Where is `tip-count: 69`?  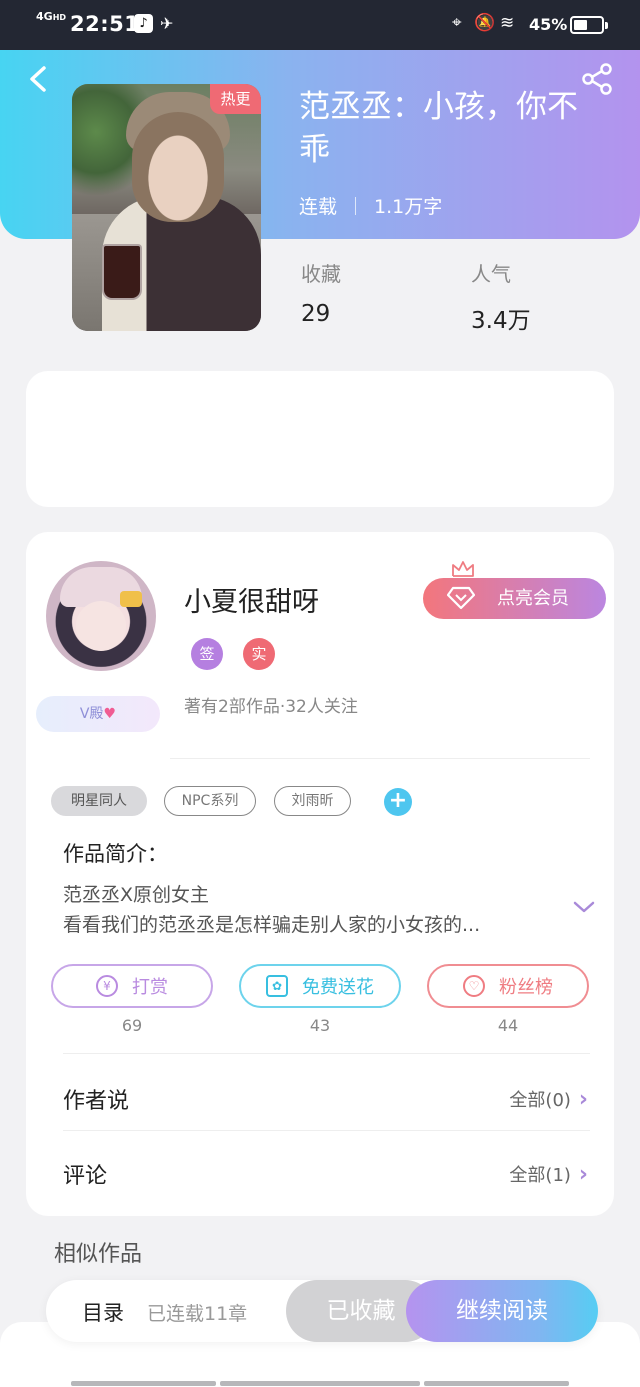 tip-count: 69 is located at coordinates (132, 1025).